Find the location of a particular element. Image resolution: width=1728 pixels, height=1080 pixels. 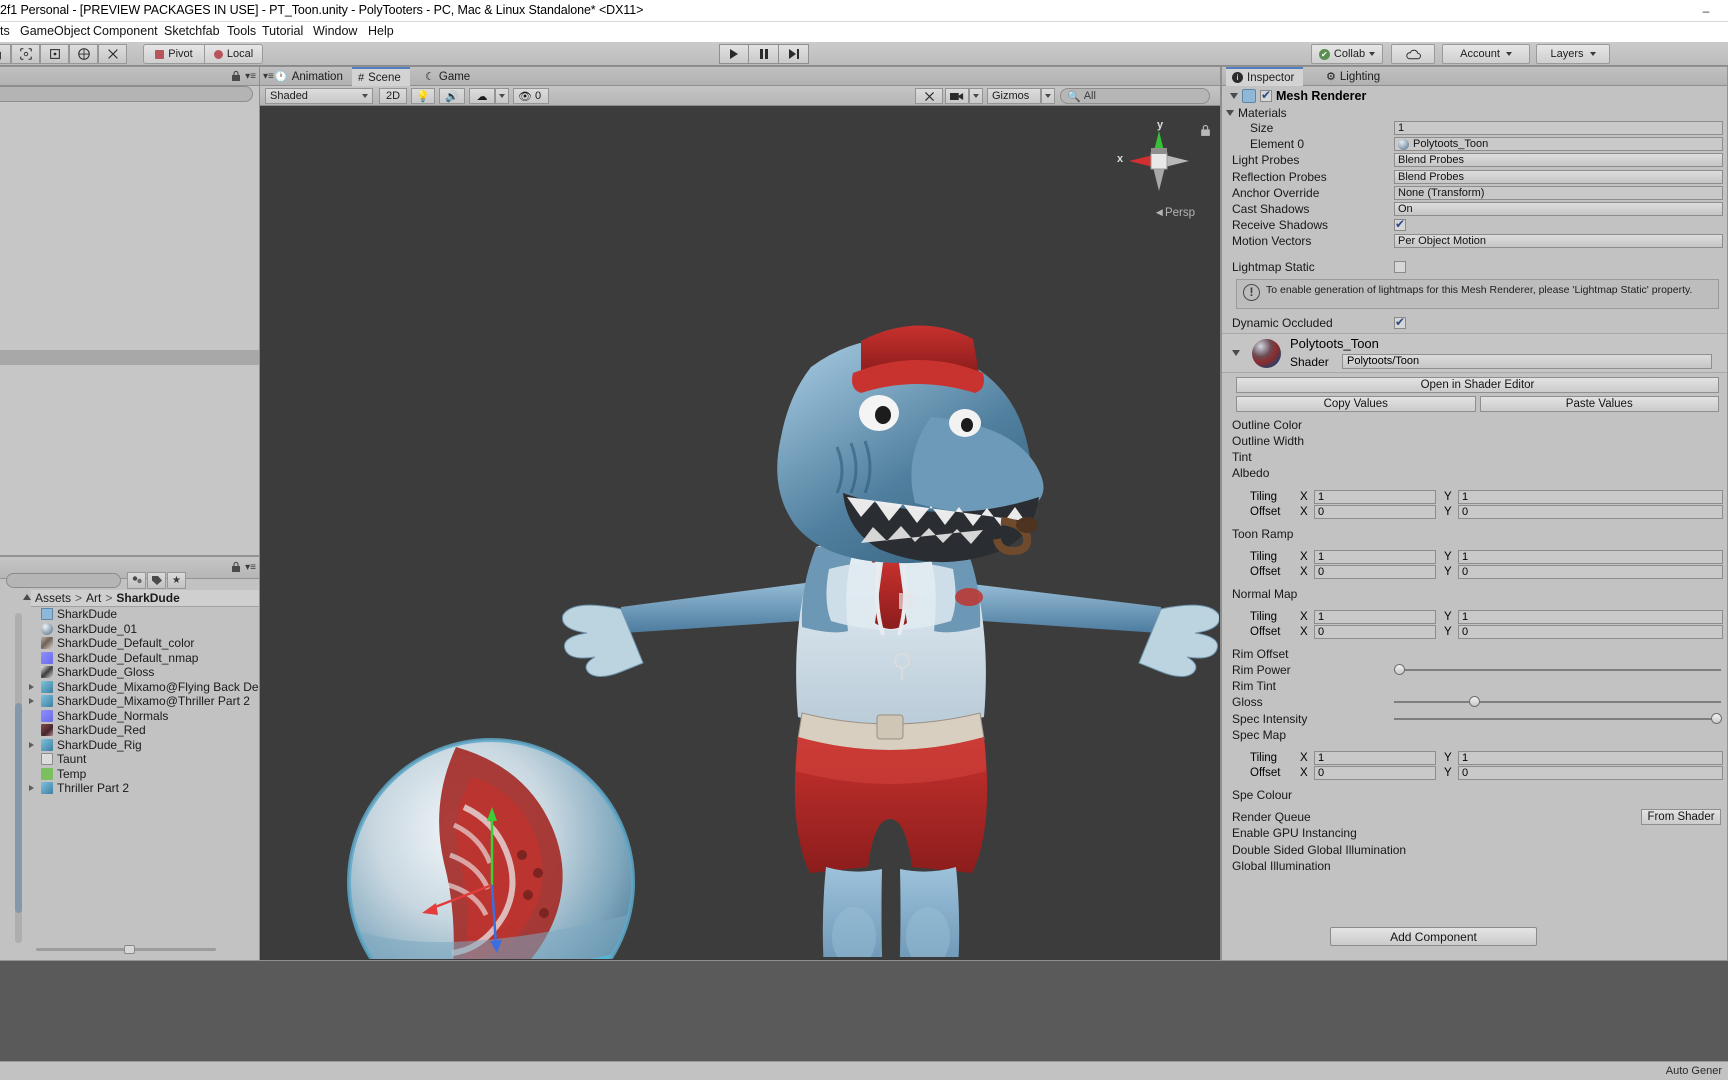

pivot-toggle-button: Pivot is located at coordinates (174, 54).